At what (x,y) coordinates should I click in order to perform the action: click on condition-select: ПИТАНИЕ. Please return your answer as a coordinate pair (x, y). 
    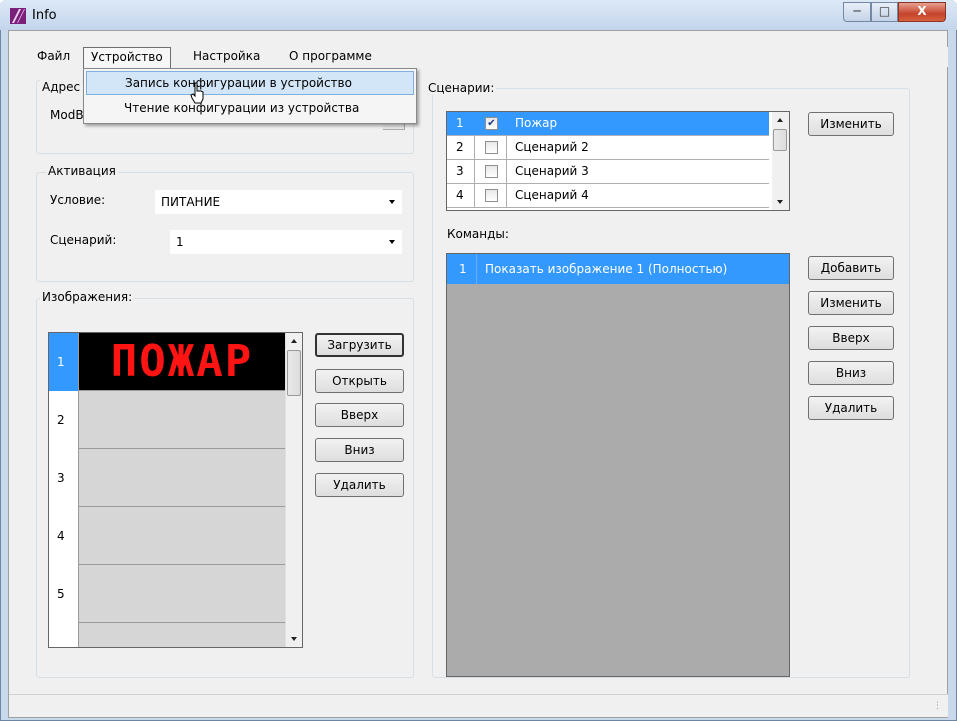
    Looking at the image, I should click on (278, 202).